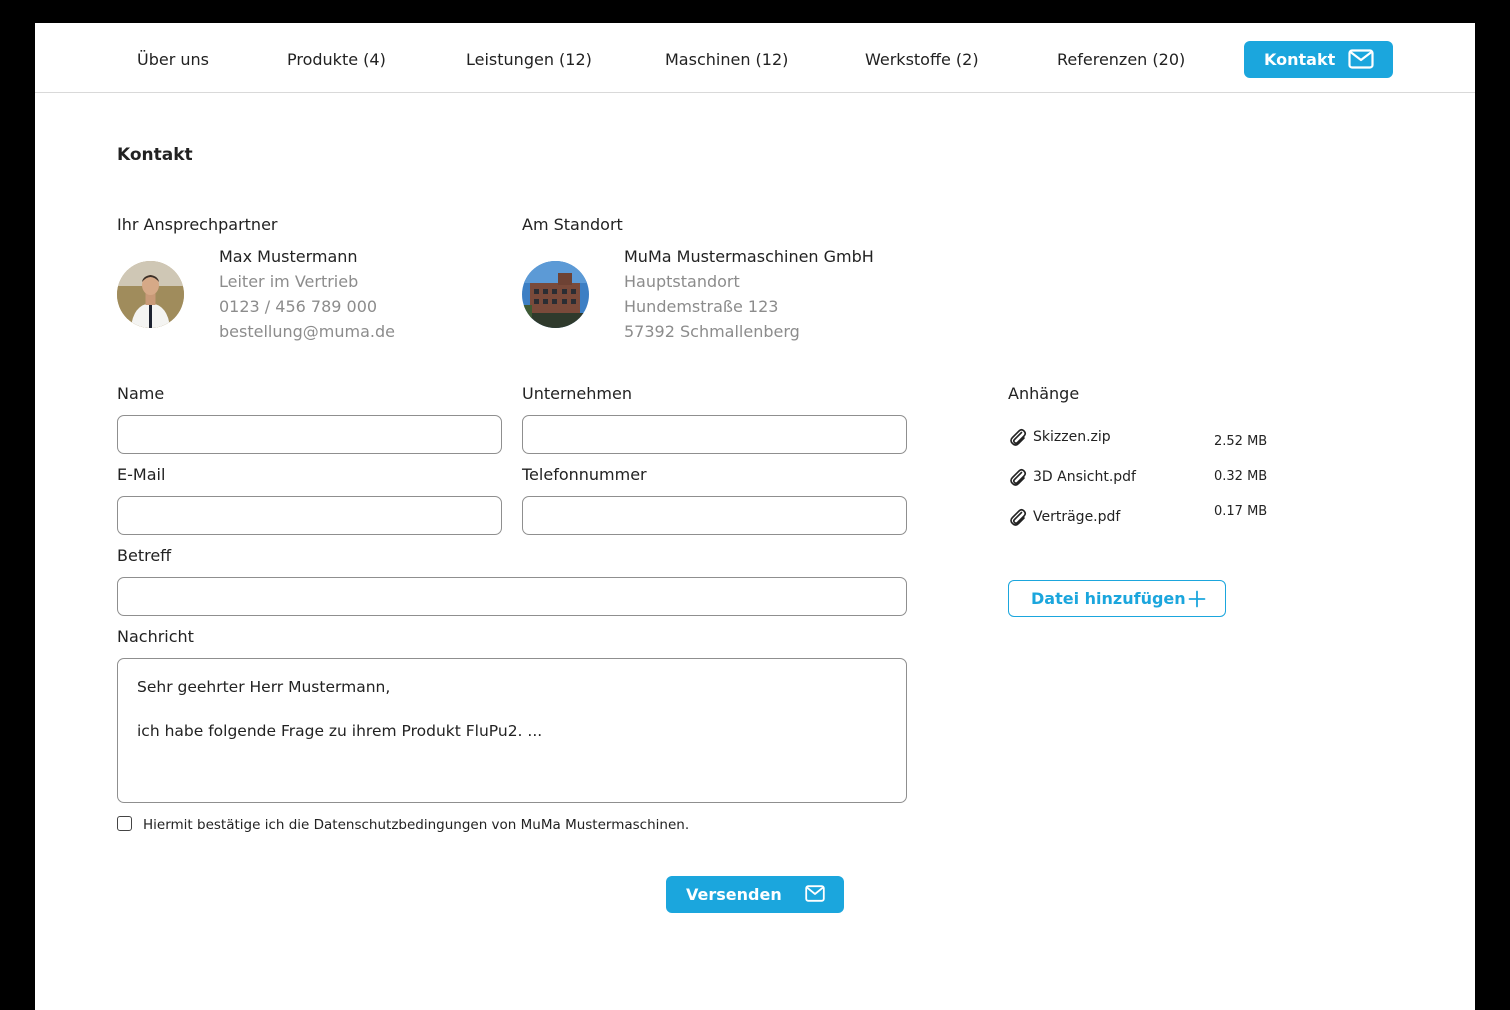 The width and height of the screenshot is (1510, 1010). What do you see at coordinates (197, 224) in the screenshot?
I see `contact-person-heading: Ihr Ansprechpartner` at bounding box center [197, 224].